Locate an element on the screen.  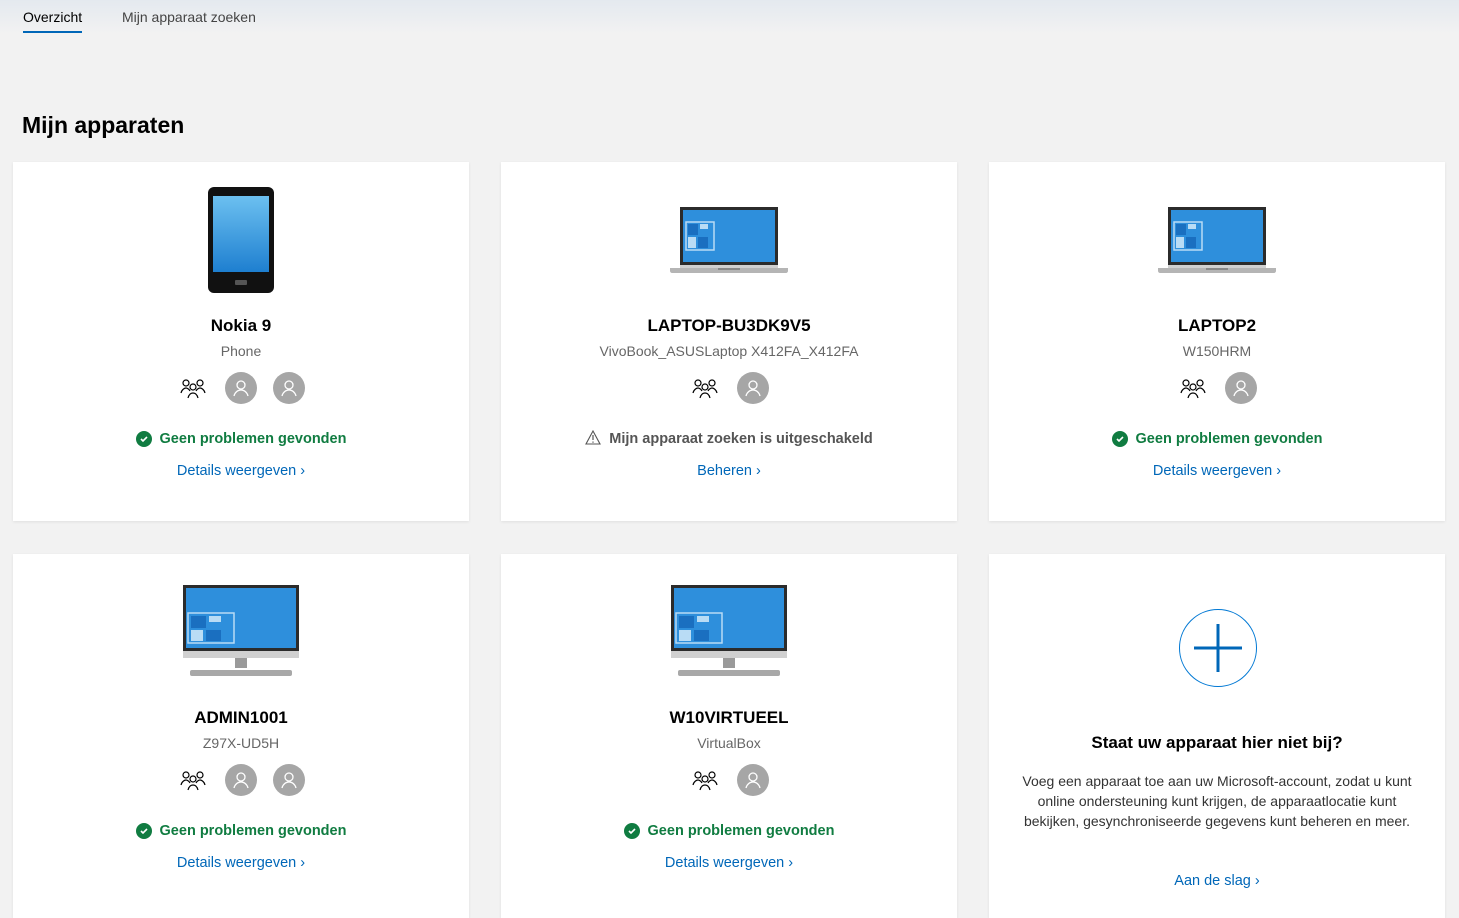
device-model: Phone is located at coordinates (241, 351).